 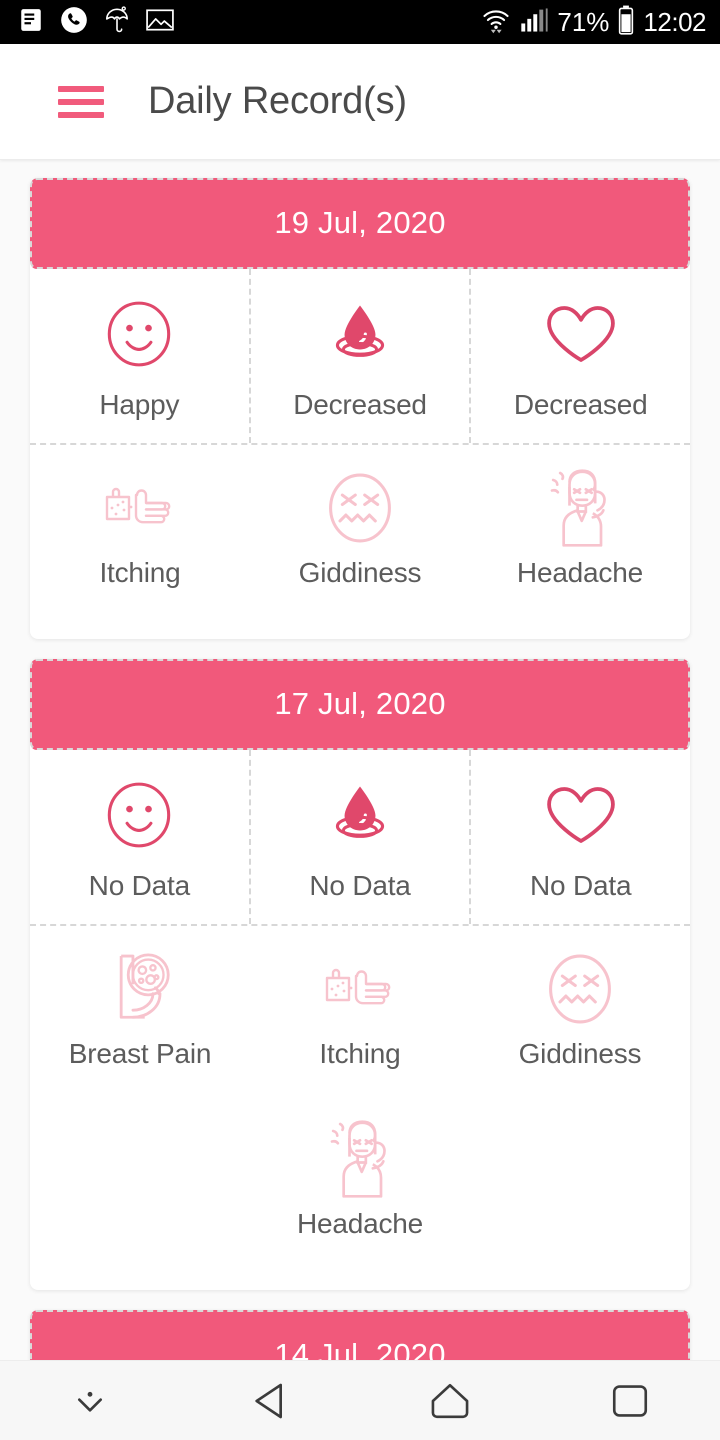 I want to click on umbrella-icon, so click(x=117, y=22).